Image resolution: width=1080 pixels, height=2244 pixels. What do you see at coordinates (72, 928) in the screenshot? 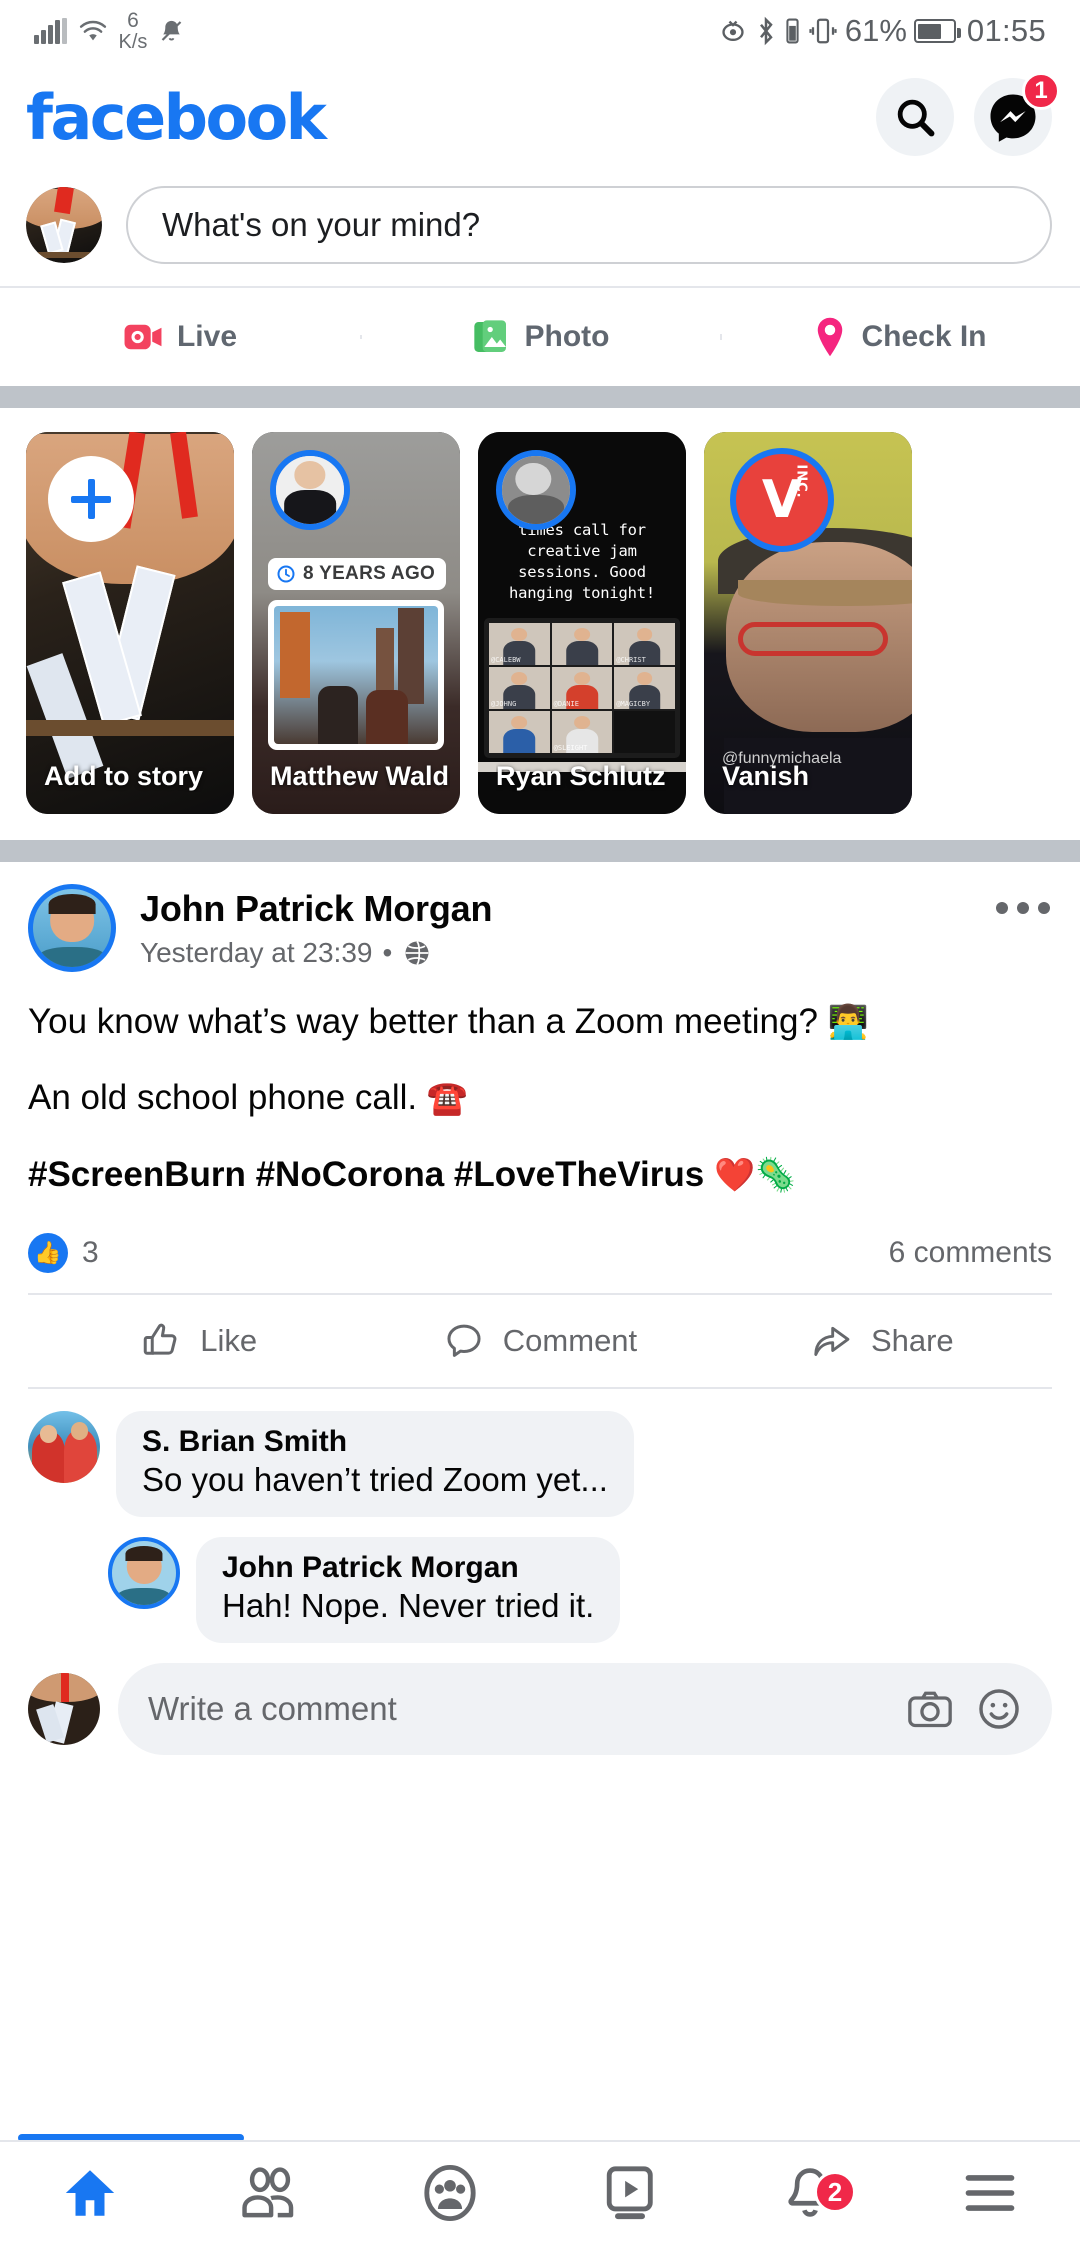
I see `post-author-avatar` at bounding box center [72, 928].